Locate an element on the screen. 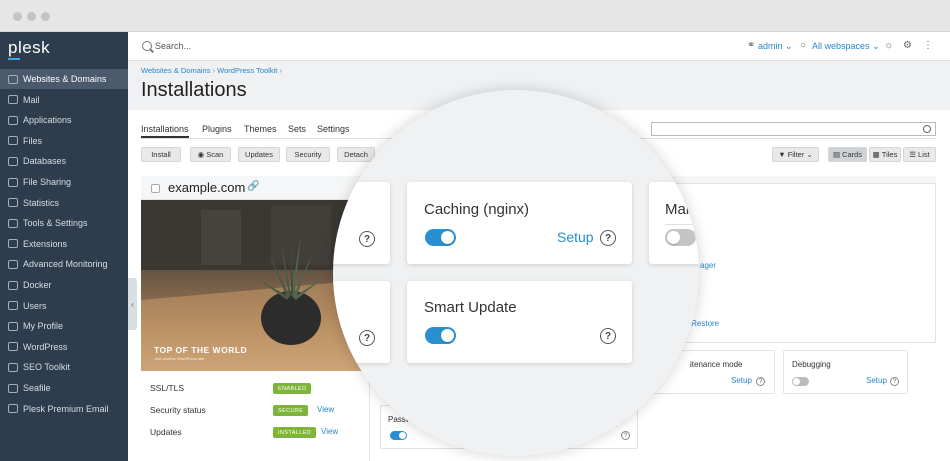 The width and height of the screenshot is (950, 461). external-link-icon: 🔗 is located at coordinates (253, 186).